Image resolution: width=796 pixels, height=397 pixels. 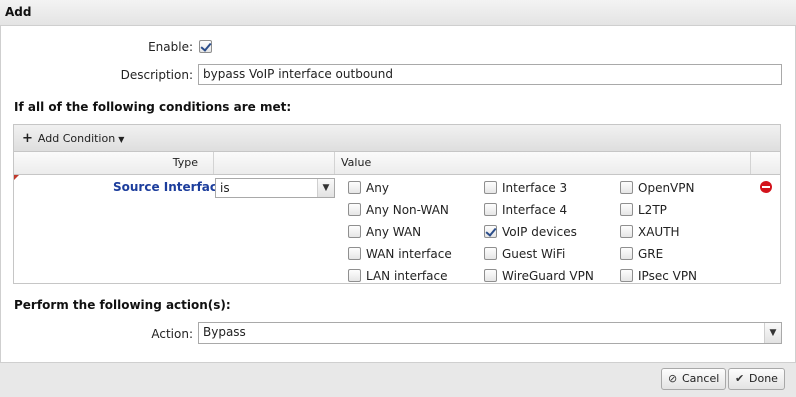 What do you see at coordinates (659, 232) in the screenshot?
I see `option-xauth-label: XAUTH` at bounding box center [659, 232].